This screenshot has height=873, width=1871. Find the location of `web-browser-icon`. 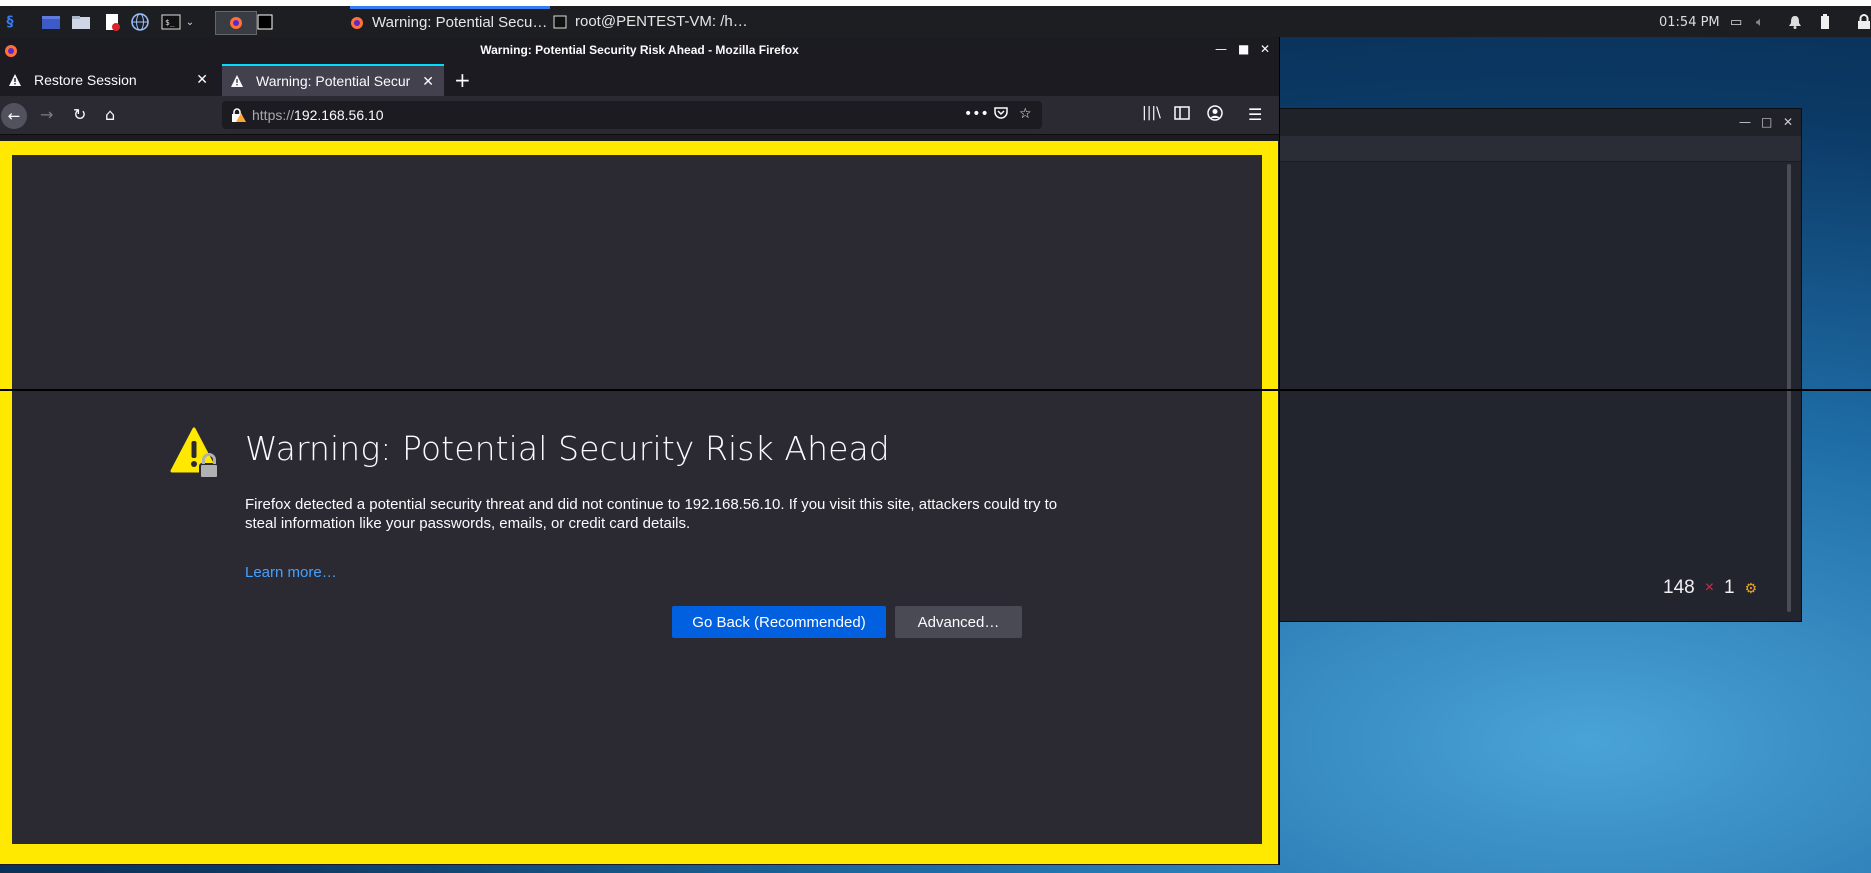

web-browser-icon is located at coordinates (140, 22).